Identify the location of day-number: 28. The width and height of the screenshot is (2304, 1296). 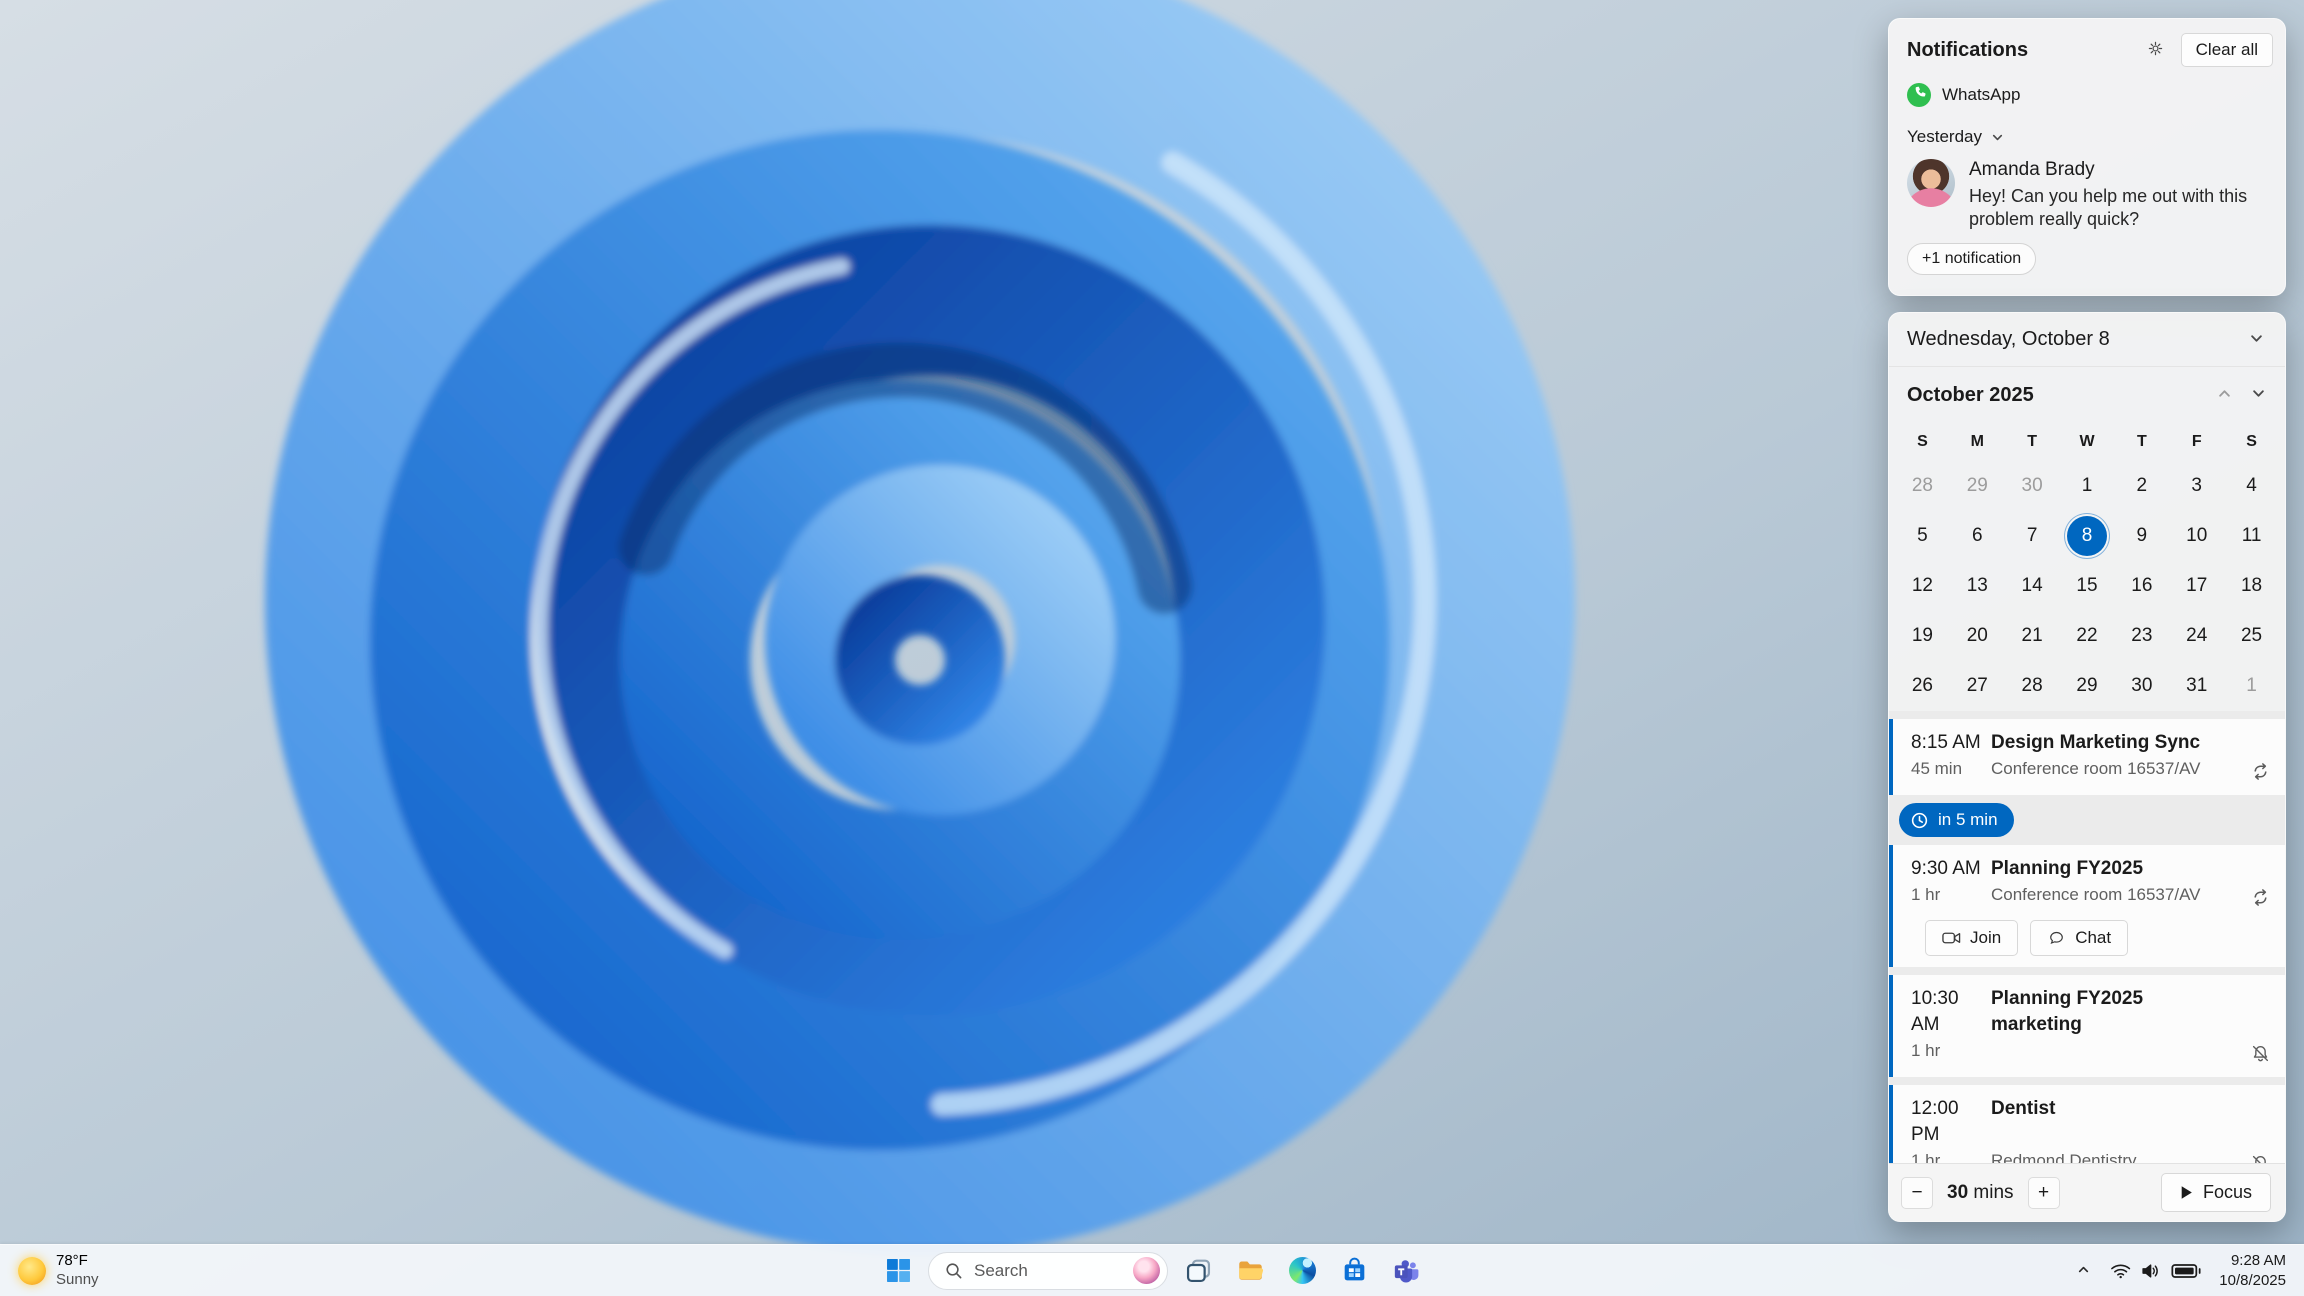
(2032, 685).